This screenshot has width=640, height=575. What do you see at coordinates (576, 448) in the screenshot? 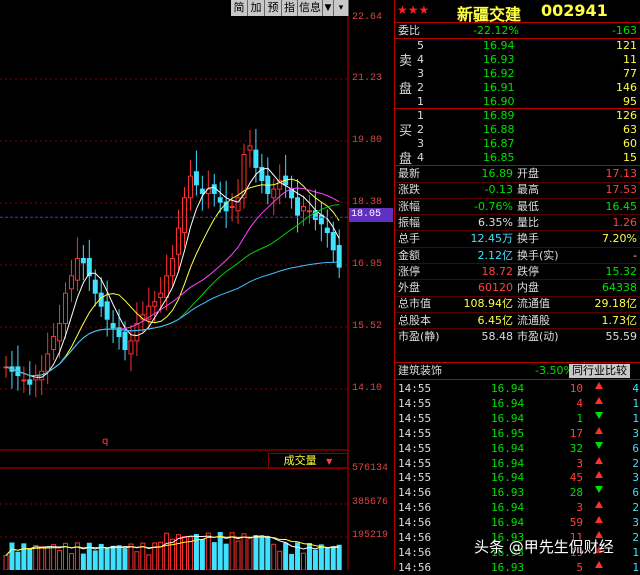
I see `tick-volume: 32` at bounding box center [576, 448].